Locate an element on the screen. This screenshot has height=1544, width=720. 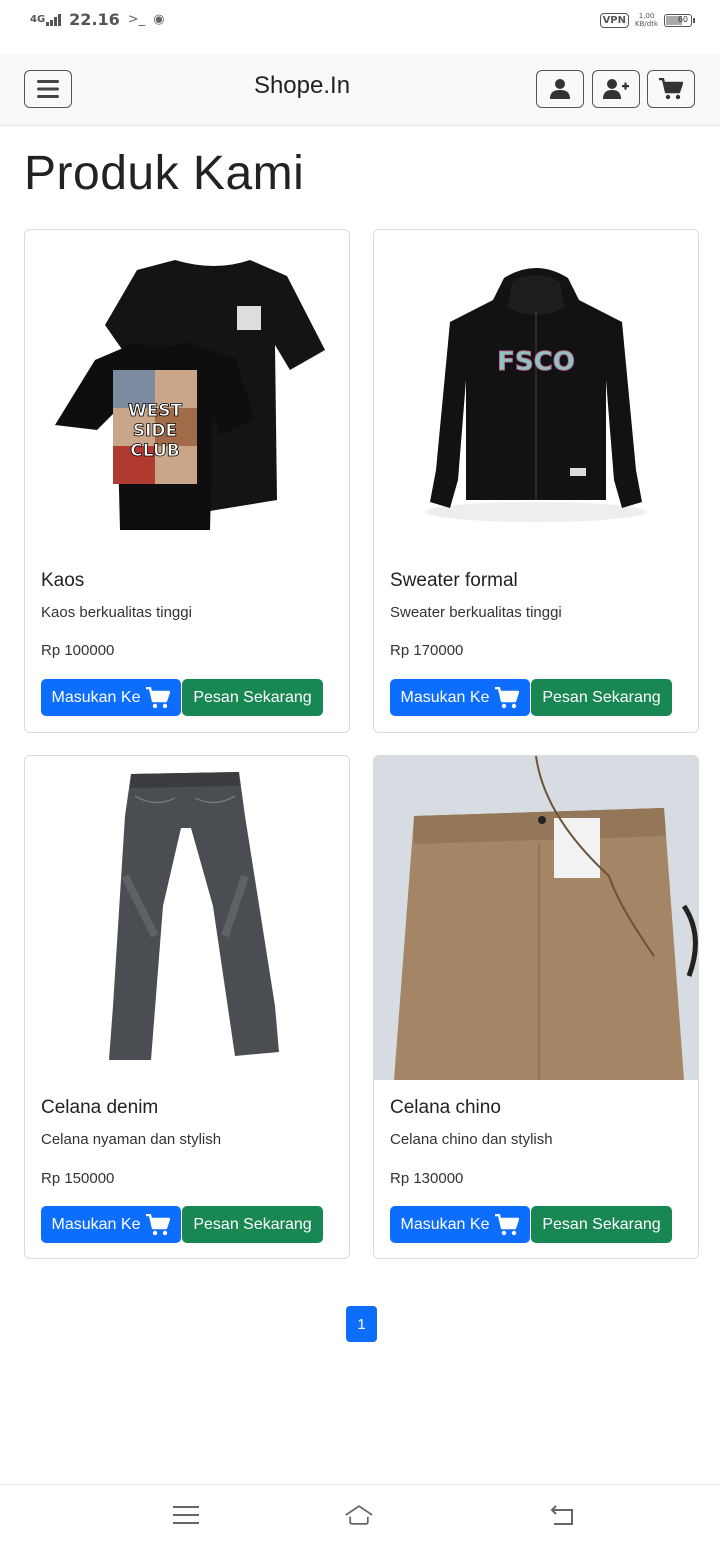
user-icon is located at coordinates (560, 89).